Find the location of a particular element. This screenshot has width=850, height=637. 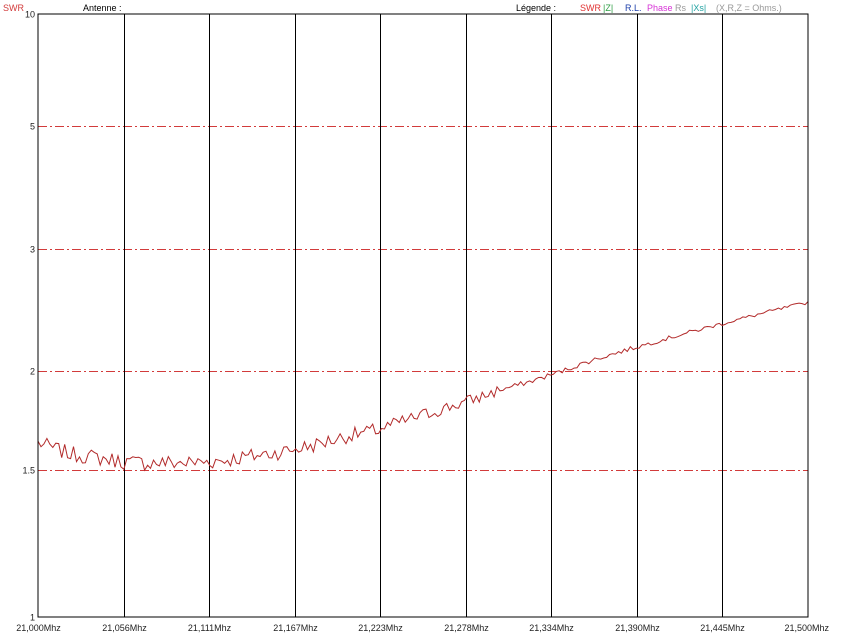

y-tick-label: 1 is located at coordinates (32, 618).